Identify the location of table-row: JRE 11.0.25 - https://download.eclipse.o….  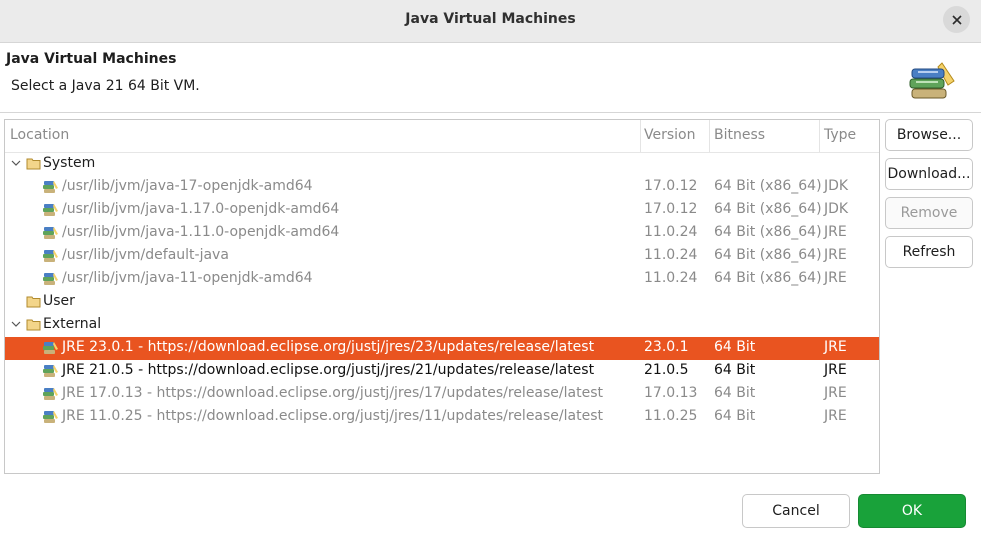
(442, 417).